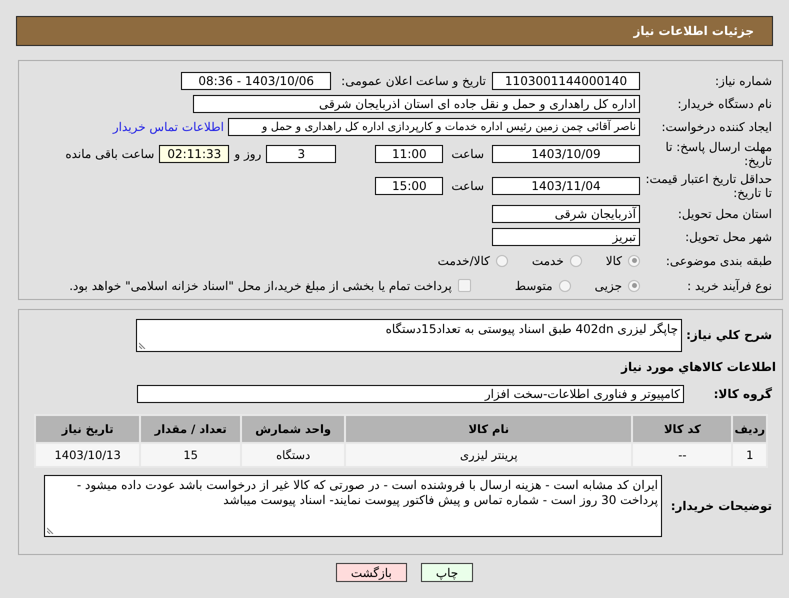 The image size is (789, 598). What do you see at coordinates (191, 429) in the screenshot?
I see `column-header: تعداد / مقدار` at bounding box center [191, 429].